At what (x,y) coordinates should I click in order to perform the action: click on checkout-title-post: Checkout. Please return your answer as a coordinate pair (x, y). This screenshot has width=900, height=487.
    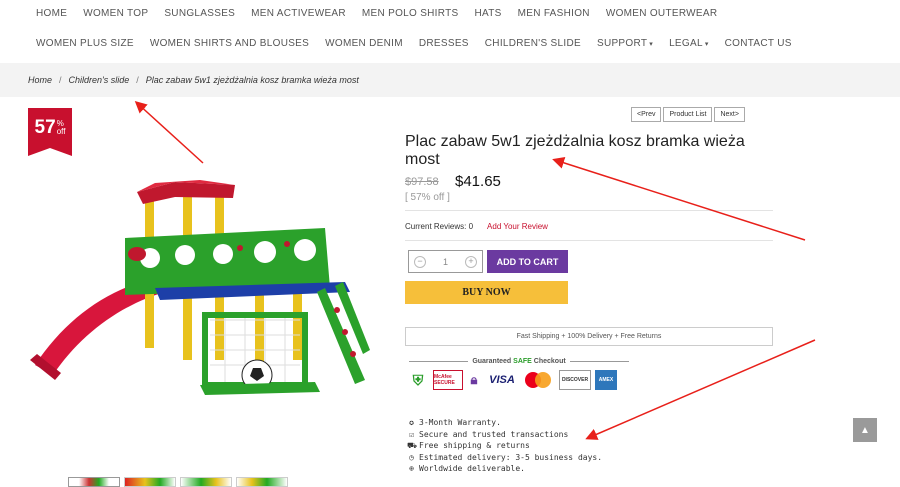
    Looking at the image, I should click on (549, 361).